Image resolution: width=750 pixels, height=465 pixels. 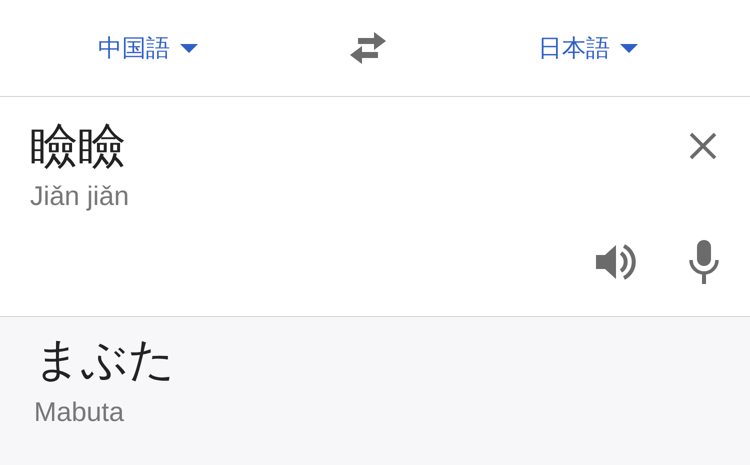 I want to click on translation-text: まぶた, so click(x=105, y=359).